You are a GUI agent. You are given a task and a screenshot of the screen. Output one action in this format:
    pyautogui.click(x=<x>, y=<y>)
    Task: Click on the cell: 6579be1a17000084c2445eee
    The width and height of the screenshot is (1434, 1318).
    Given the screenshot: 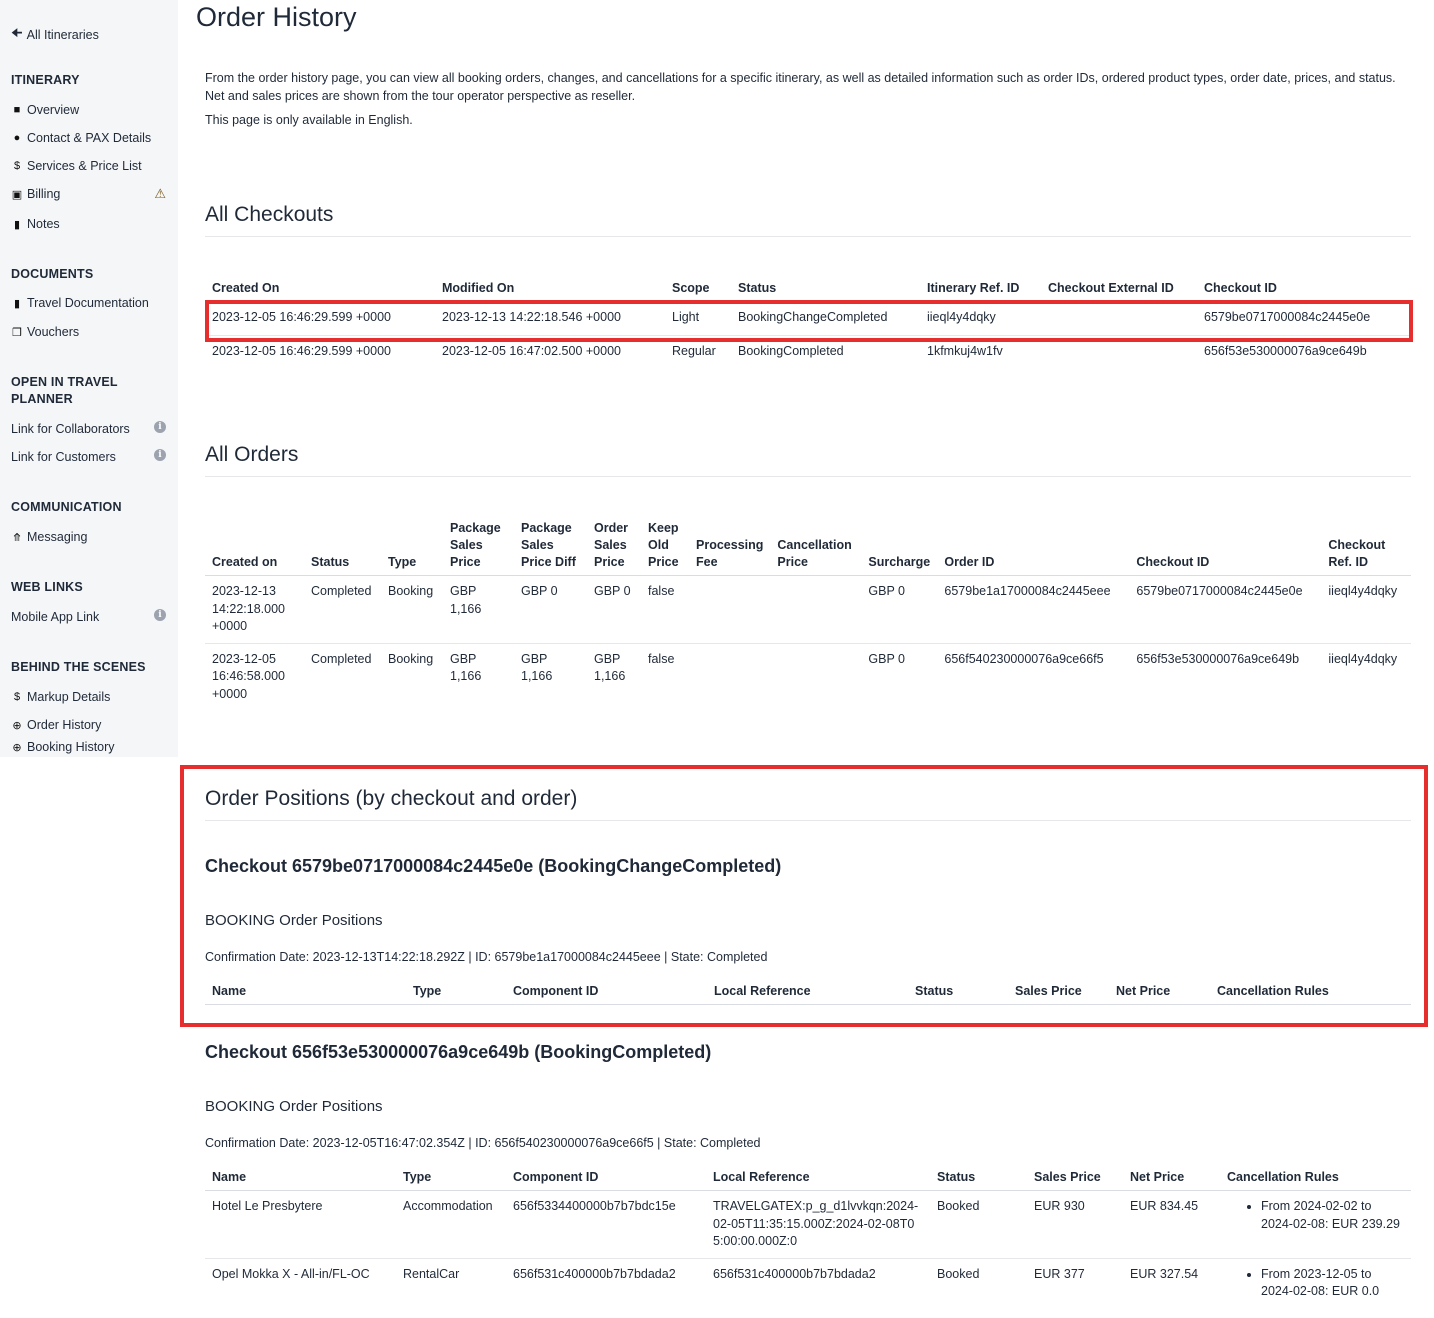 What is the action you would take?
    pyautogui.click(x=1033, y=609)
    